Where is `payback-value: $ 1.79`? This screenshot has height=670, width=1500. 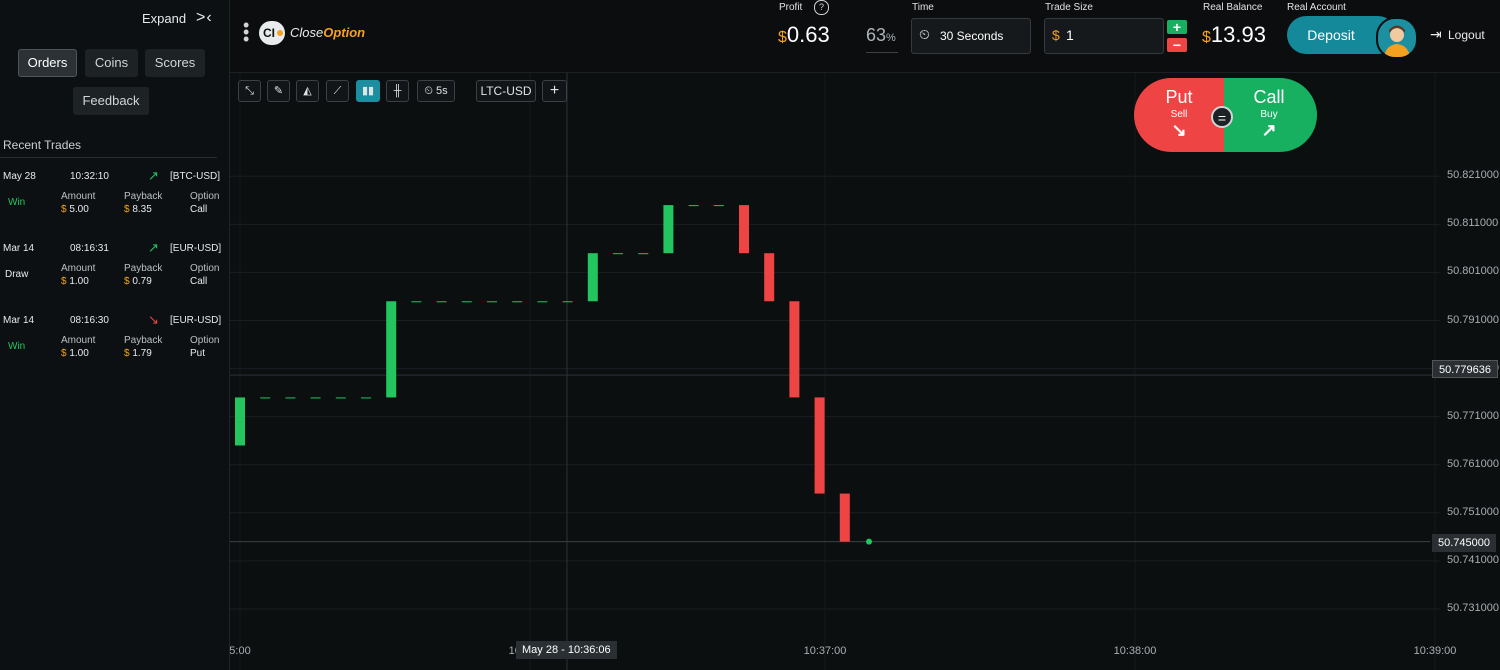
payback-value: $ 1.79 is located at coordinates (138, 353).